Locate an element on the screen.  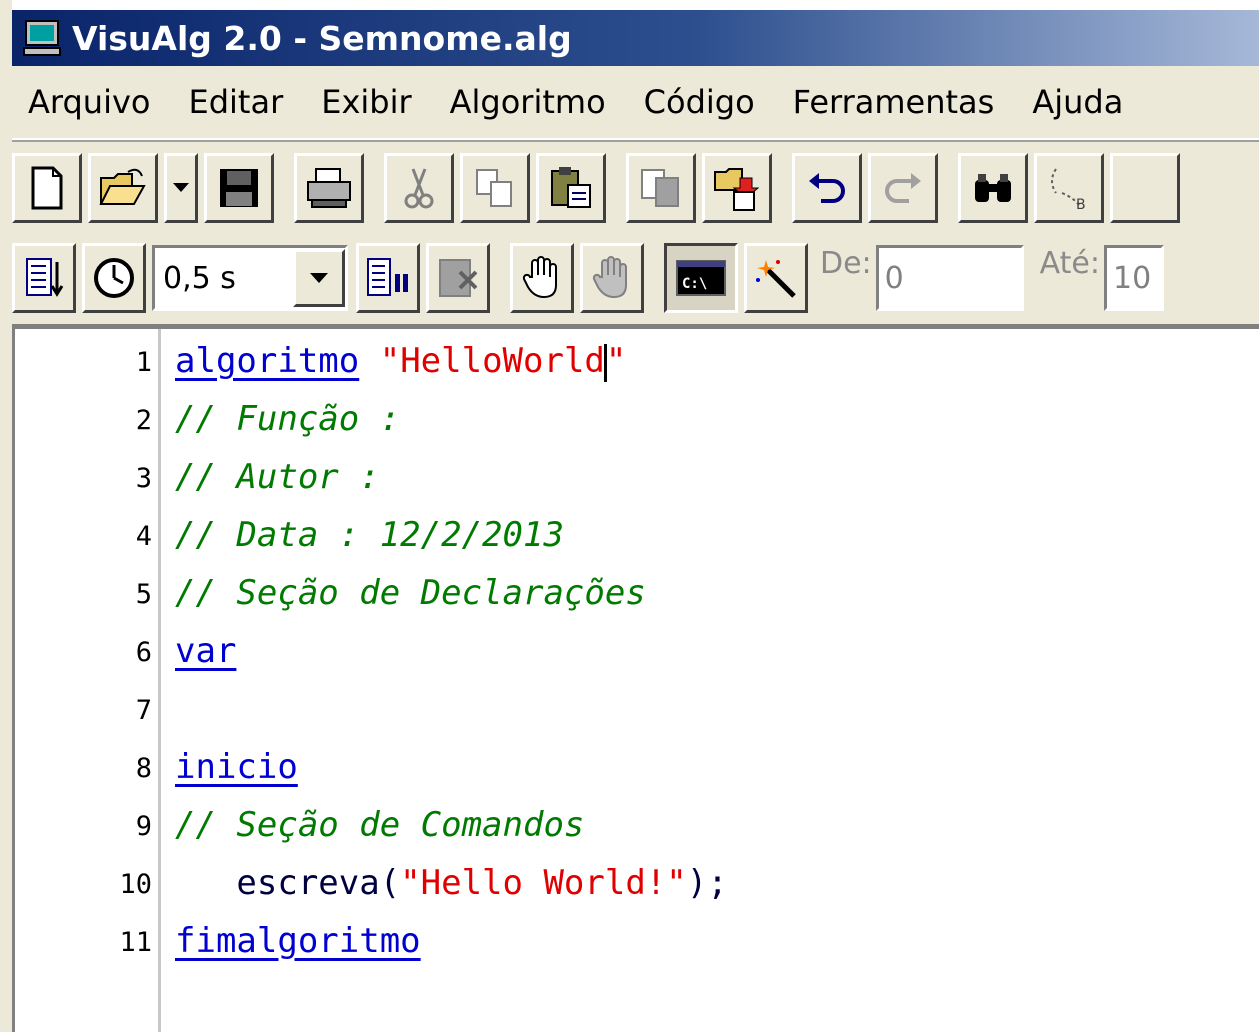
open-folder-icon is located at coordinates (122, 186).